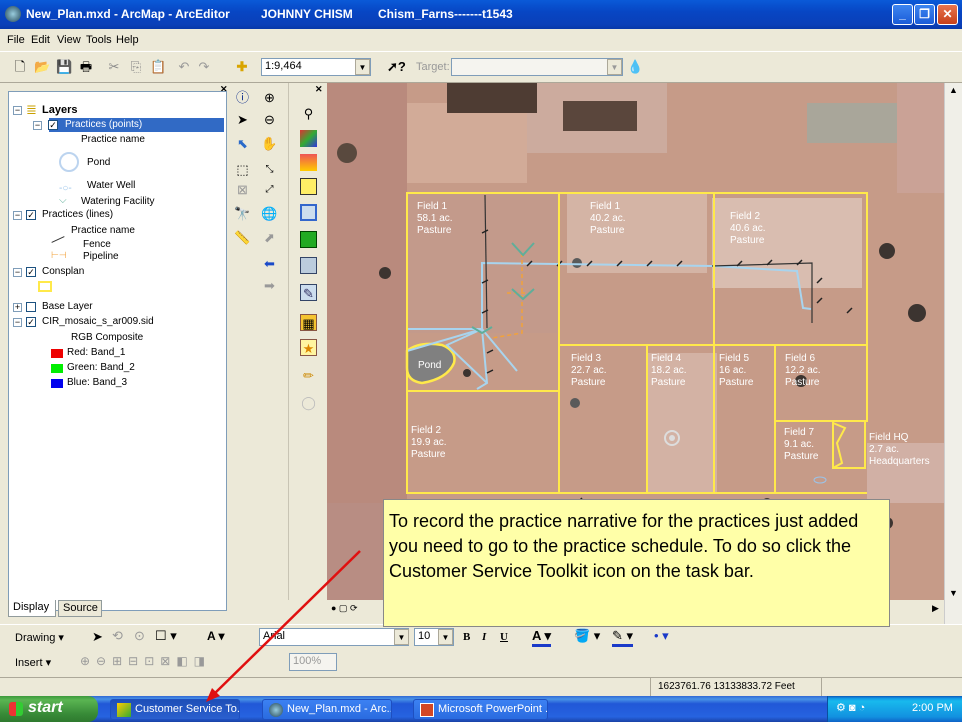  What do you see at coordinates (308, 402) in the screenshot?
I see `toolkit-circle-icon: ◯` at bounding box center [308, 402].